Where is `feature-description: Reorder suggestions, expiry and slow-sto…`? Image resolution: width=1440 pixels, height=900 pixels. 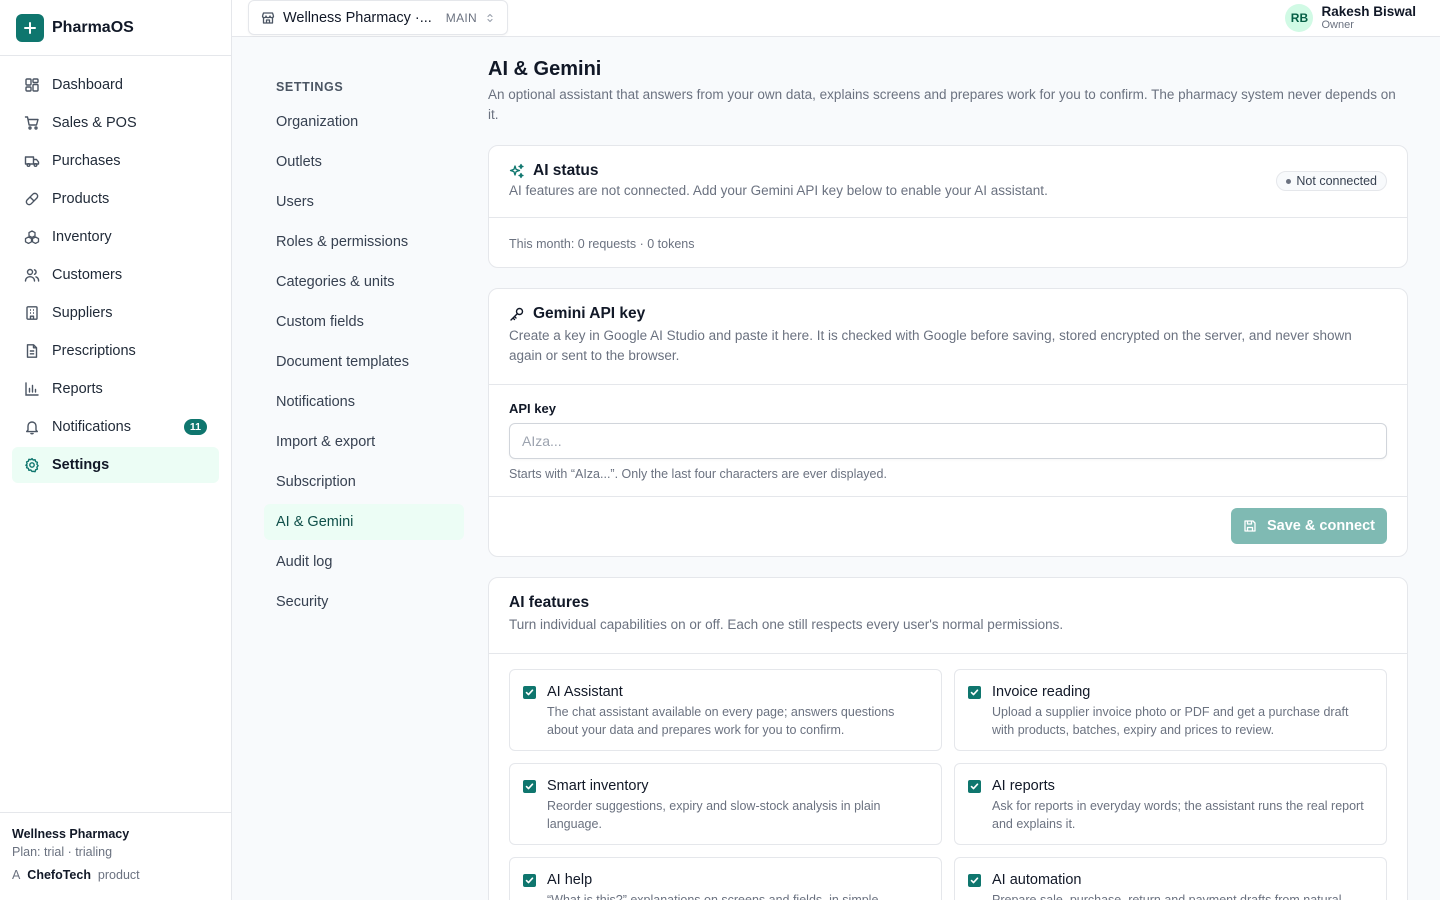
feature-description: Reorder suggestions, expiry and slow-sto… is located at coordinates (714, 815).